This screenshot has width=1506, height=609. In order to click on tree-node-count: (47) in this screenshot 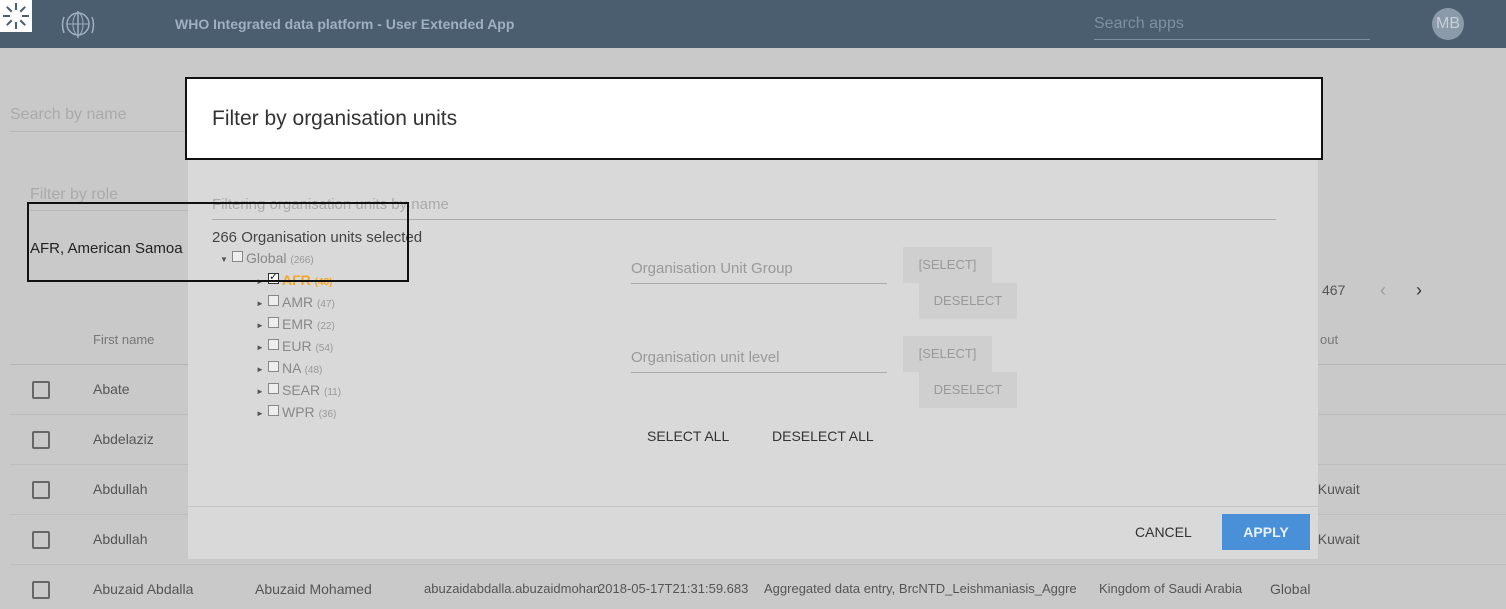, I will do `click(326, 304)`.